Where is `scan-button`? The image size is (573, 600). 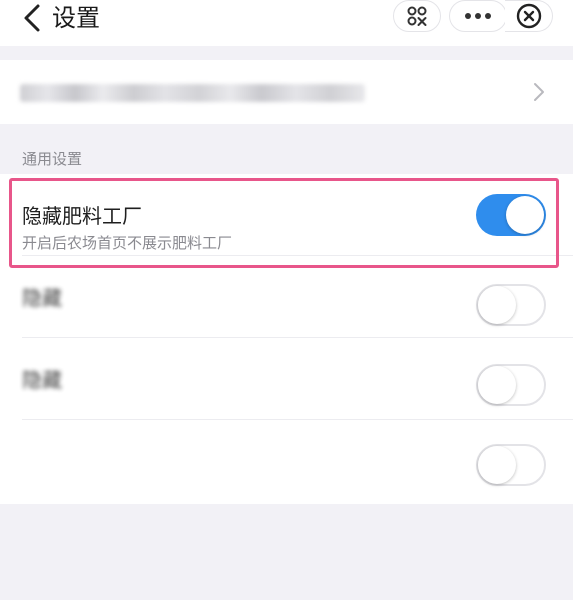
scan-button is located at coordinates (417, 16).